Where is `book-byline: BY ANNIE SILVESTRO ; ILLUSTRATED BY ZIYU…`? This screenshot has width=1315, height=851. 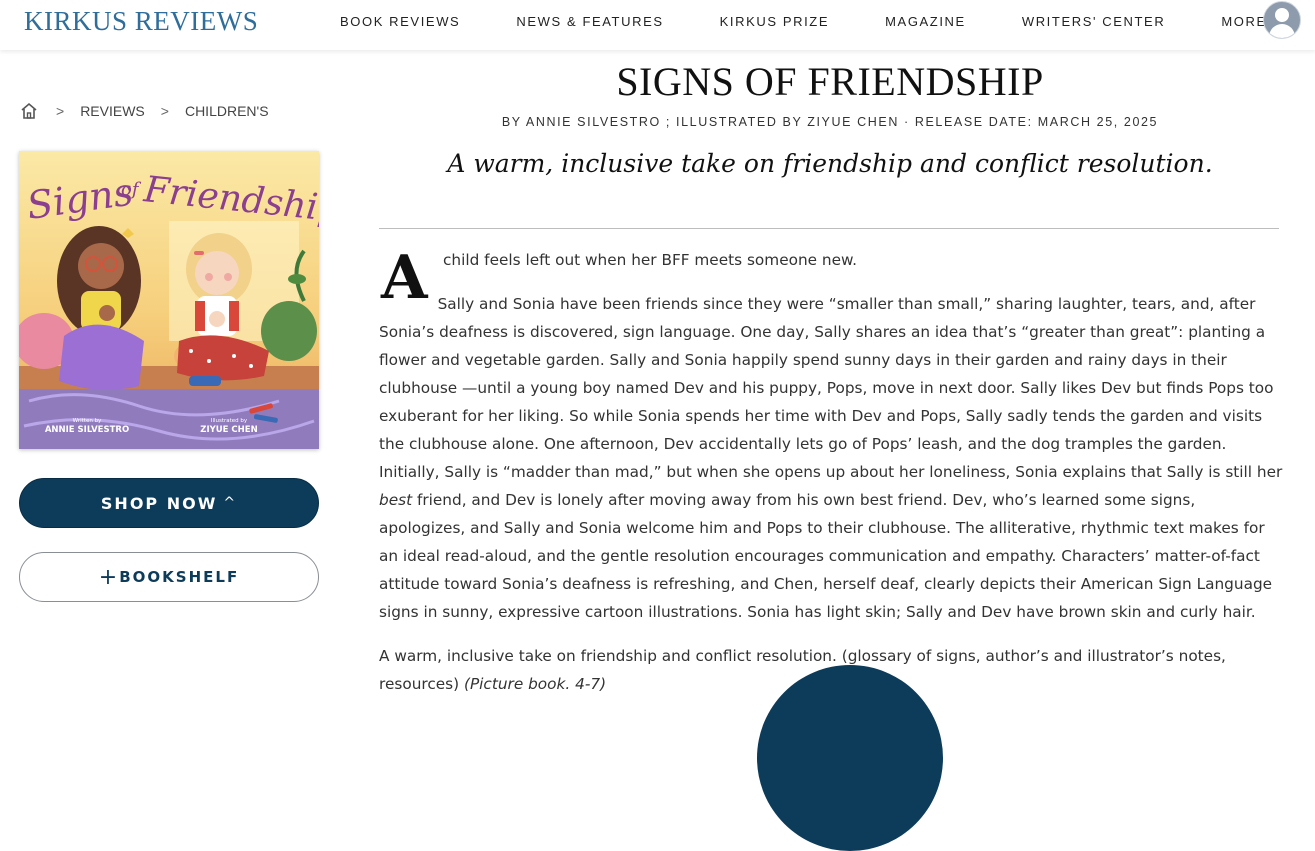 book-byline: BY ANNIE SILVESTRO ; ILLUSTRATED BY ZIYU… is located at coordinates (830, 122).